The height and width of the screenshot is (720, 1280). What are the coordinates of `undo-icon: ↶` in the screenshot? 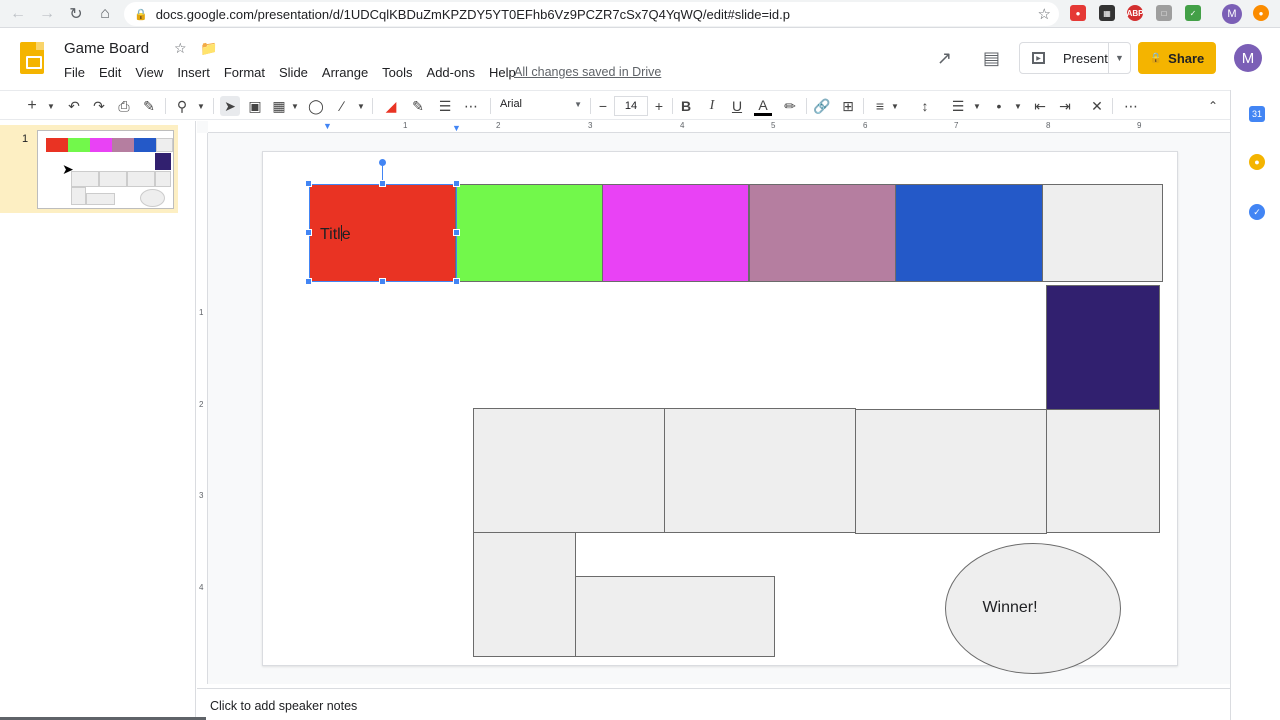 It's located at (74, 106).